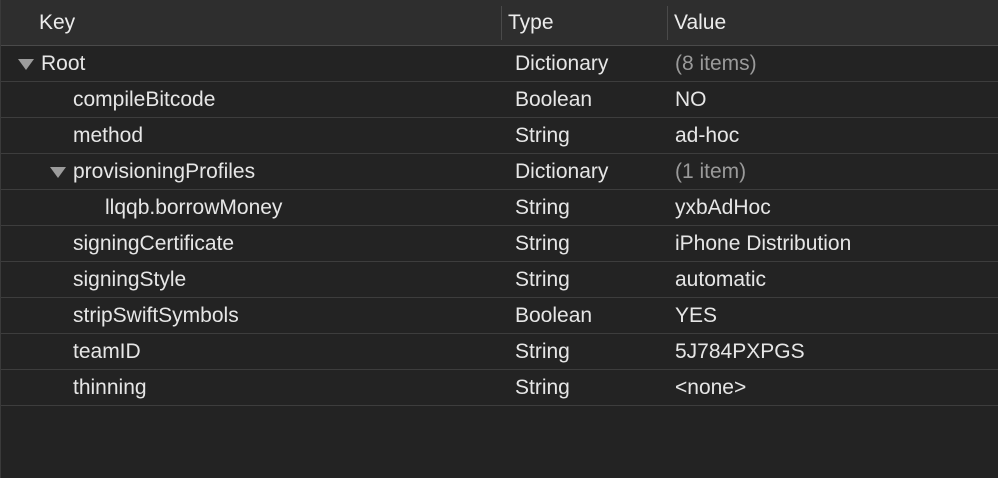 This screenshot has height=478, width=998. I want to click on row-key: signingStyle, so click(129, 279).